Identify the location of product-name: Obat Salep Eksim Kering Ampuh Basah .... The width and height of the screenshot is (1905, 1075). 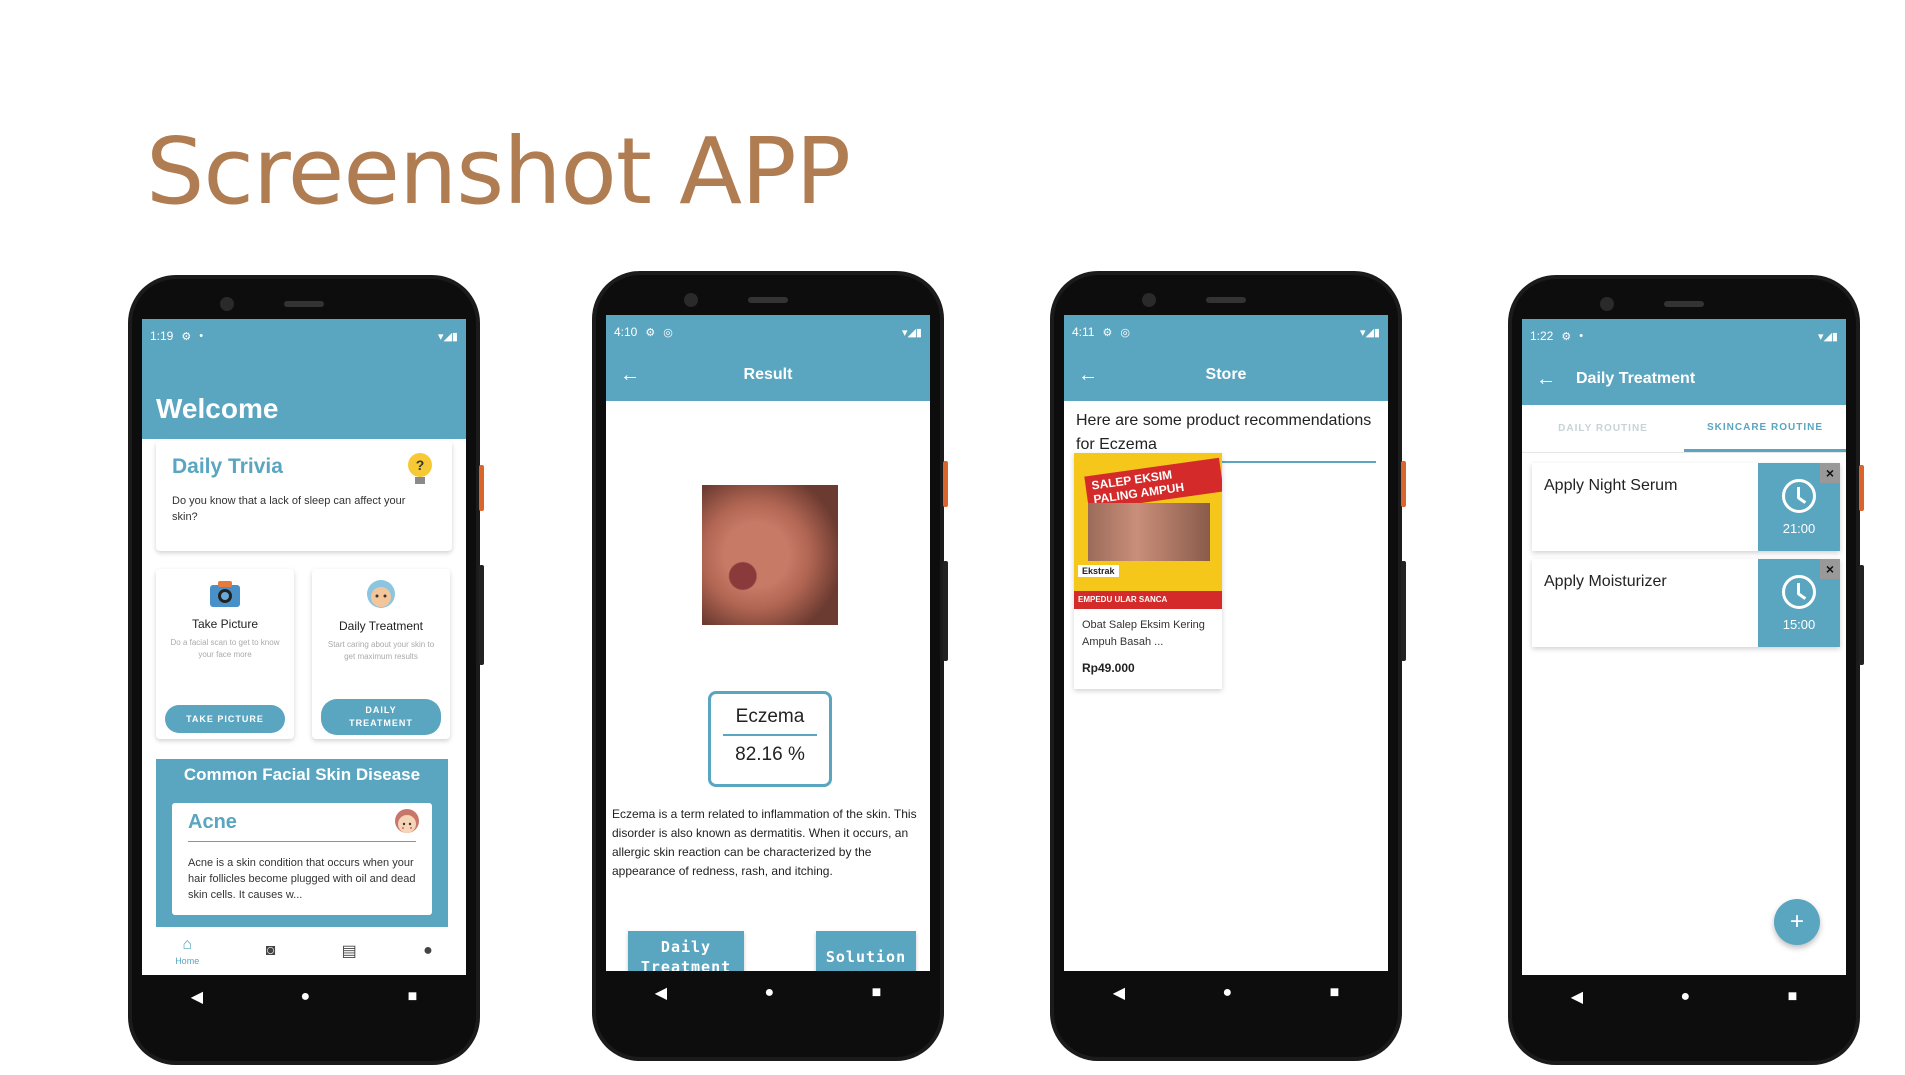
(1143, 633).